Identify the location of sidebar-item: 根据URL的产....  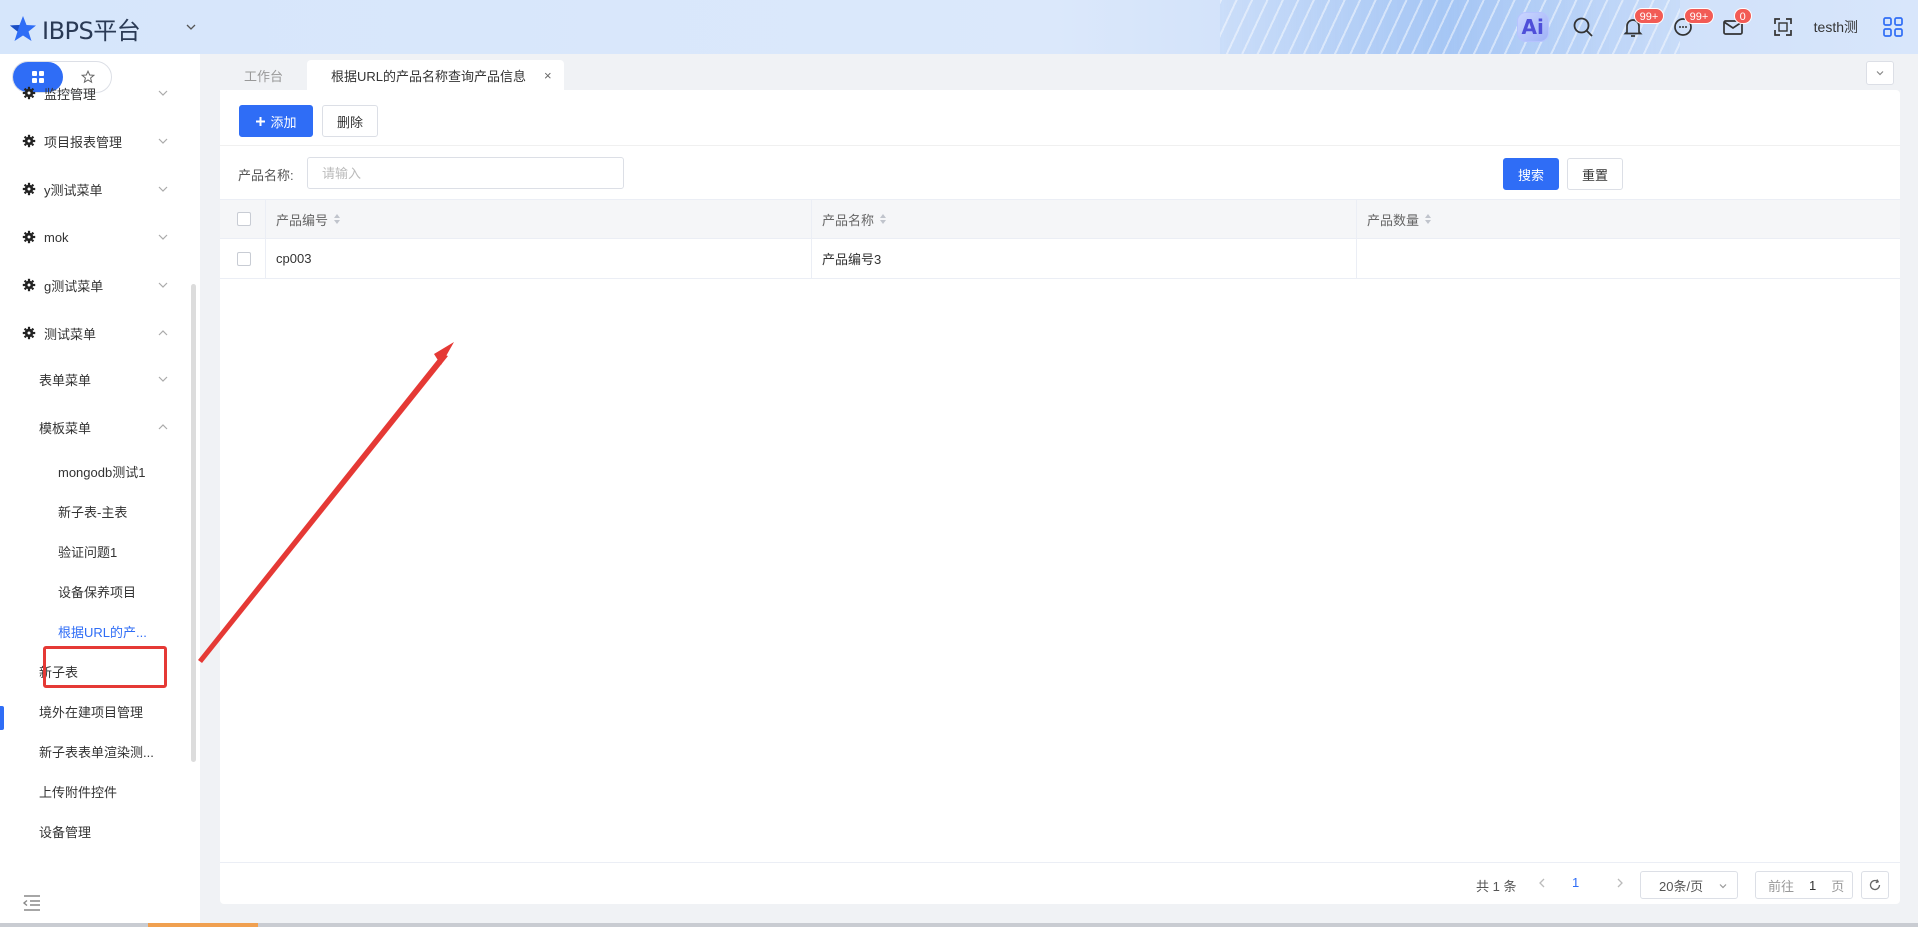
(95, 631).